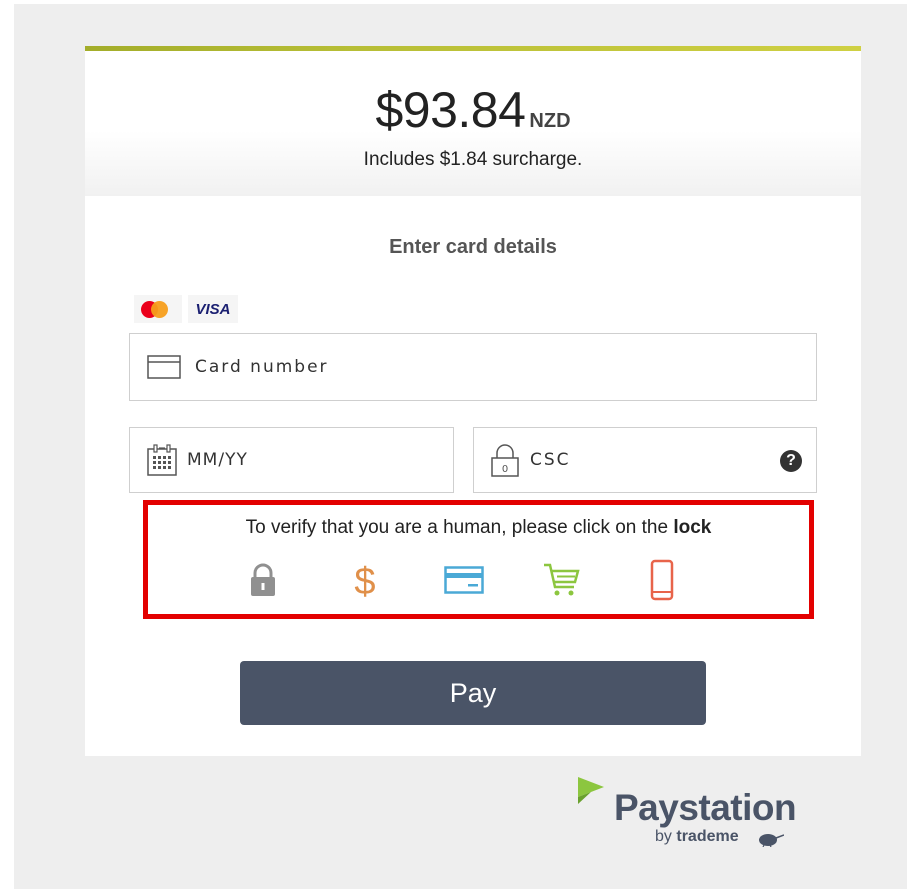 This screenshot has height=889, width=914. I want to click on mobile-phone-icon, so click(662, 580).